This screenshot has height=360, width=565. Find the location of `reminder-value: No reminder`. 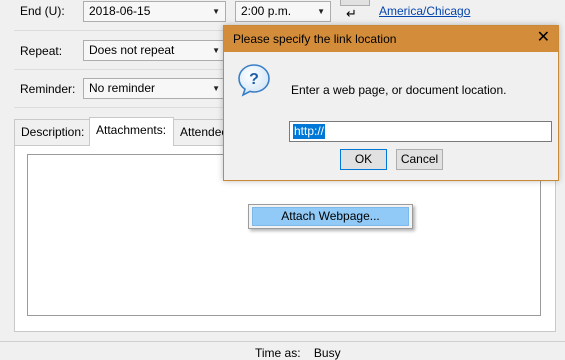

reminder-value: No reminder is located at coordinates (122, 88).